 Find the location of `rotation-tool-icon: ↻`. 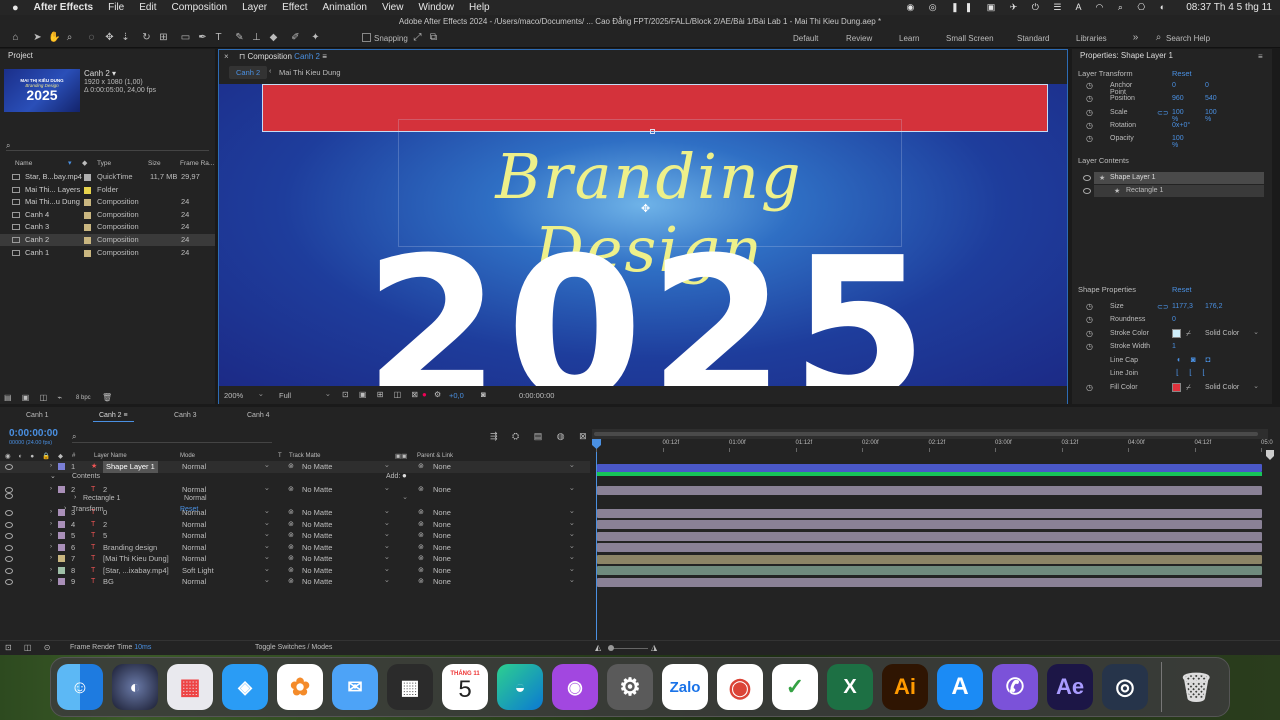

rotation-tool-icon: ↻ is located at coordinates (146, 37).